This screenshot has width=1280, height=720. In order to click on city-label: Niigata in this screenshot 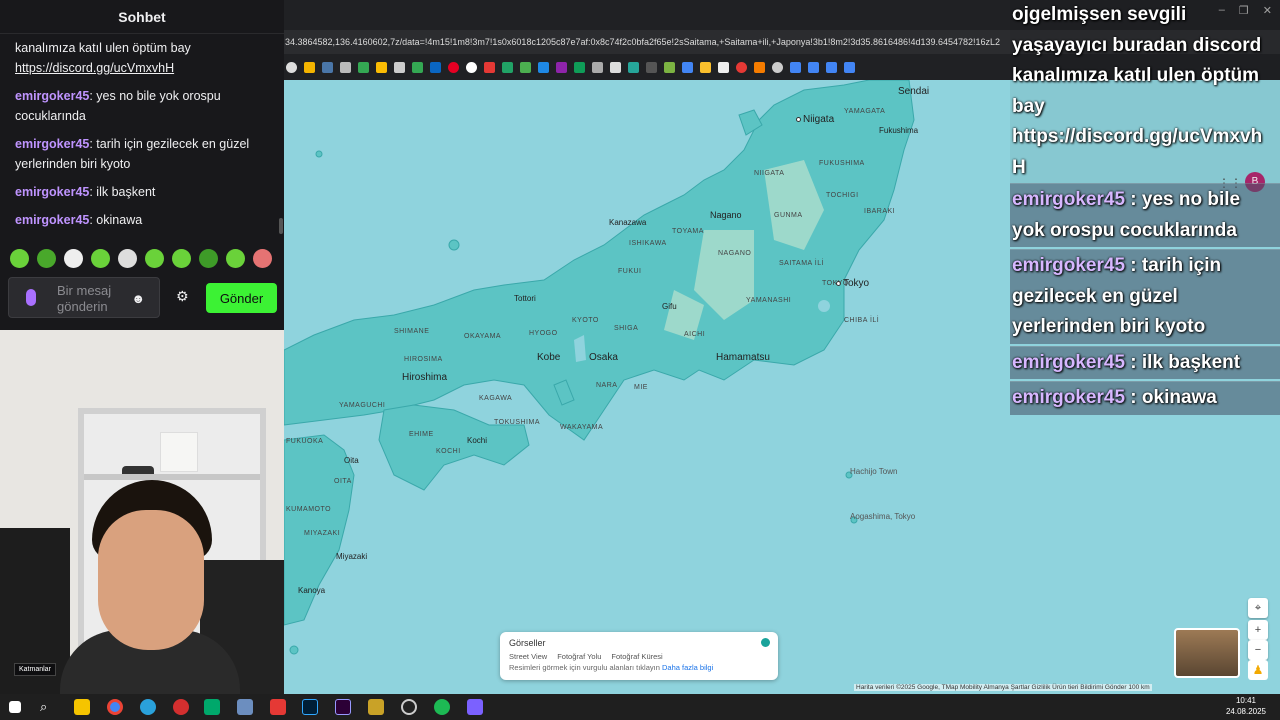, I will do `click(815, 119)`.